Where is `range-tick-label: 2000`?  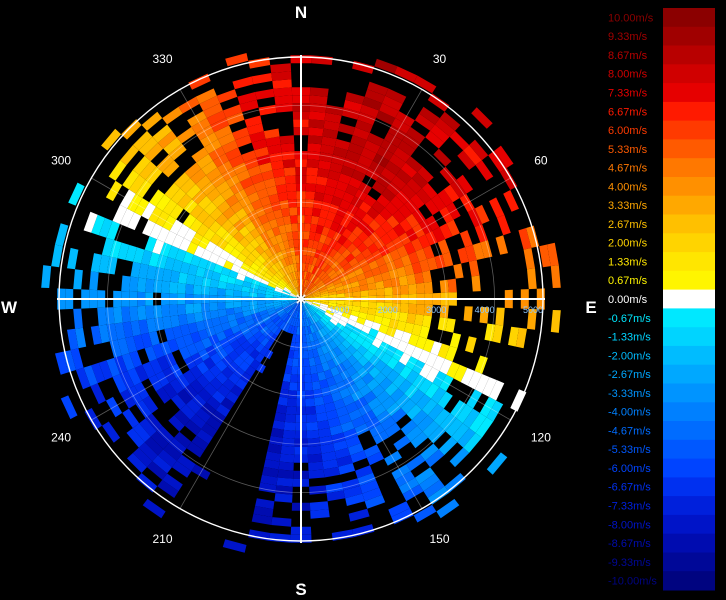 range-tick-label: 2000 is located at coordinates (388, 310).